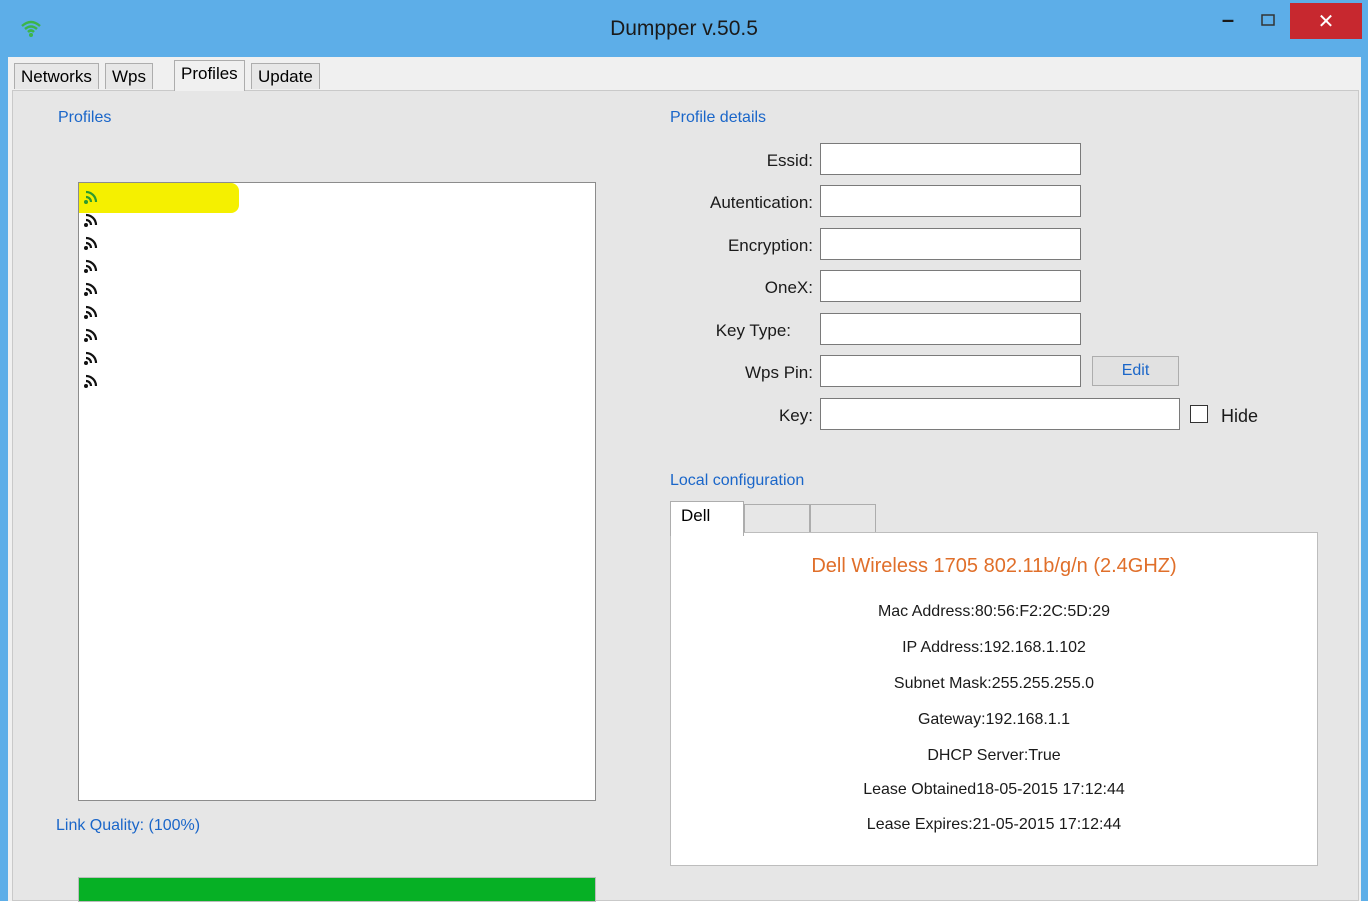  What do you see at coordinates (1240, 416) in the screenshot?
I see `hide-label: Hide` at bounding box center [1240, 416].